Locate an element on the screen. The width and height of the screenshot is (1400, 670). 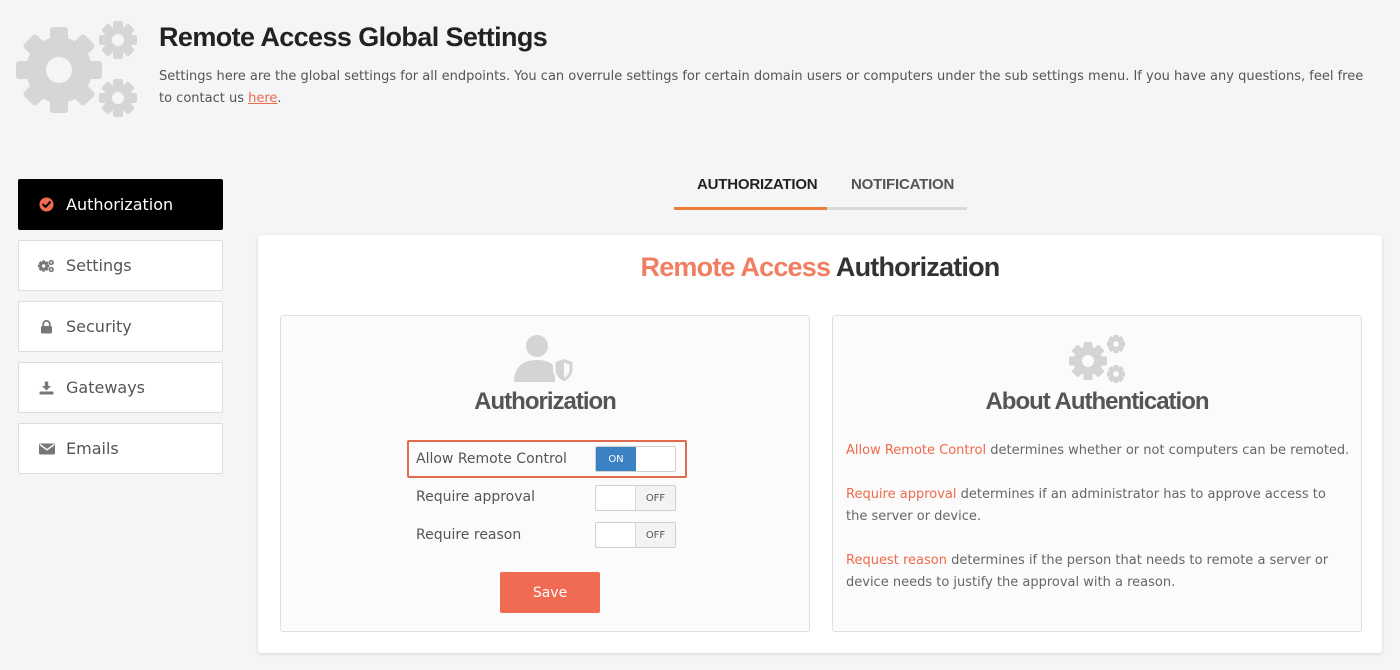
sidebar-item-label: Gateways is located at coordinates (106, 387).